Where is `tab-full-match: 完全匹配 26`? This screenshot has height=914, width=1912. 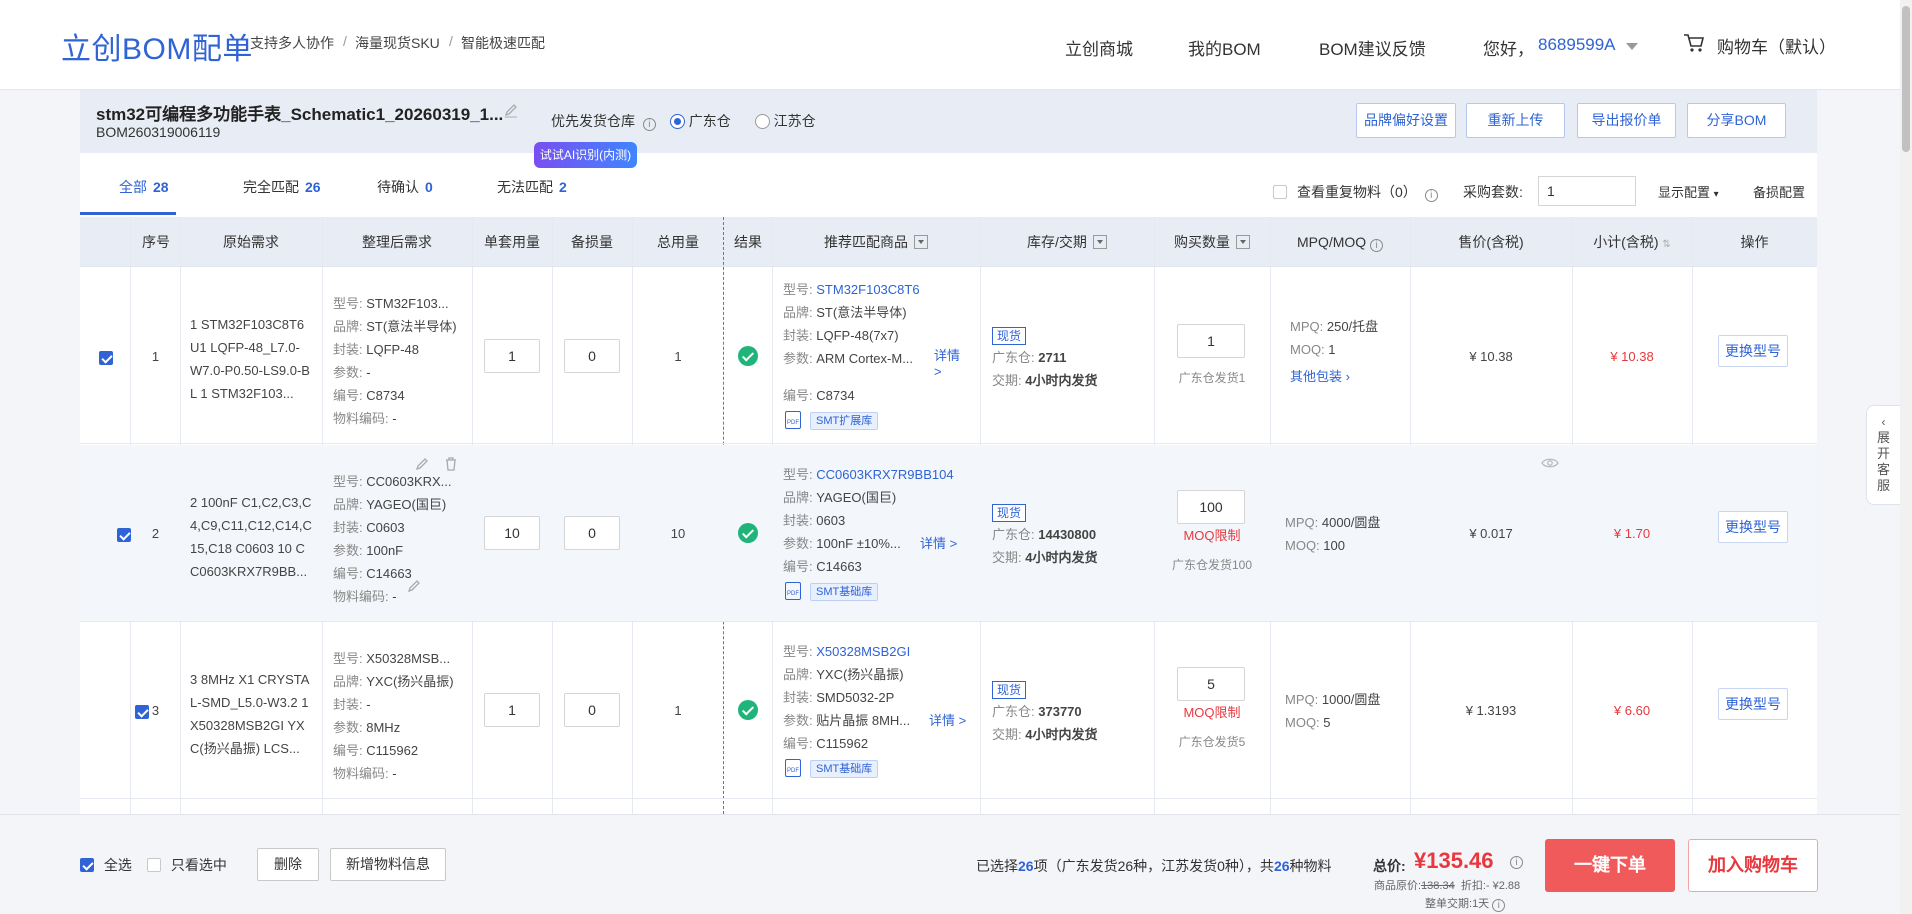
tab-full-match: 完全匹配 26 is located at coordinates (282, 187).